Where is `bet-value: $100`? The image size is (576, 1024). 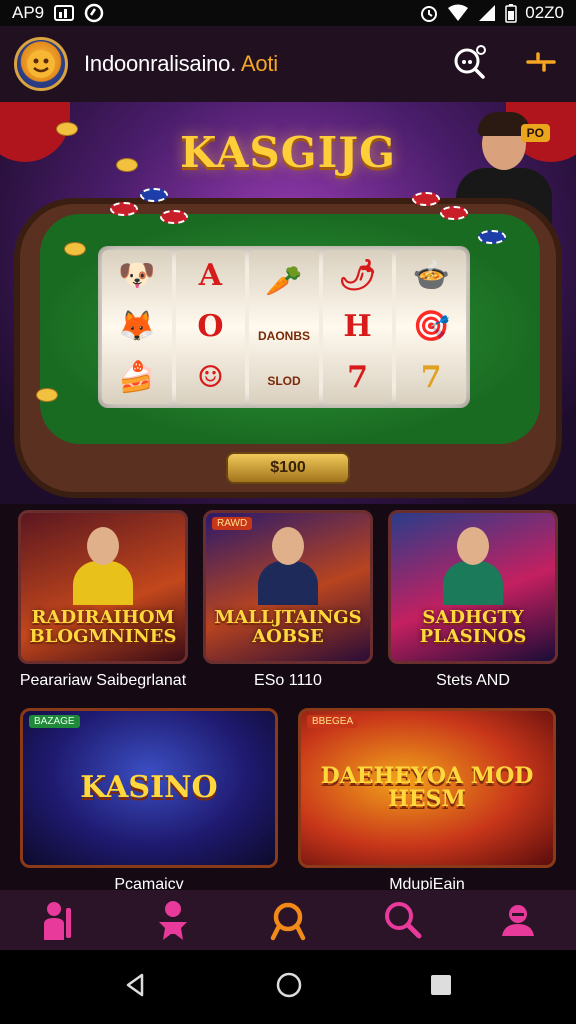
bet-value: $100 is located at coordinates (288, 467).